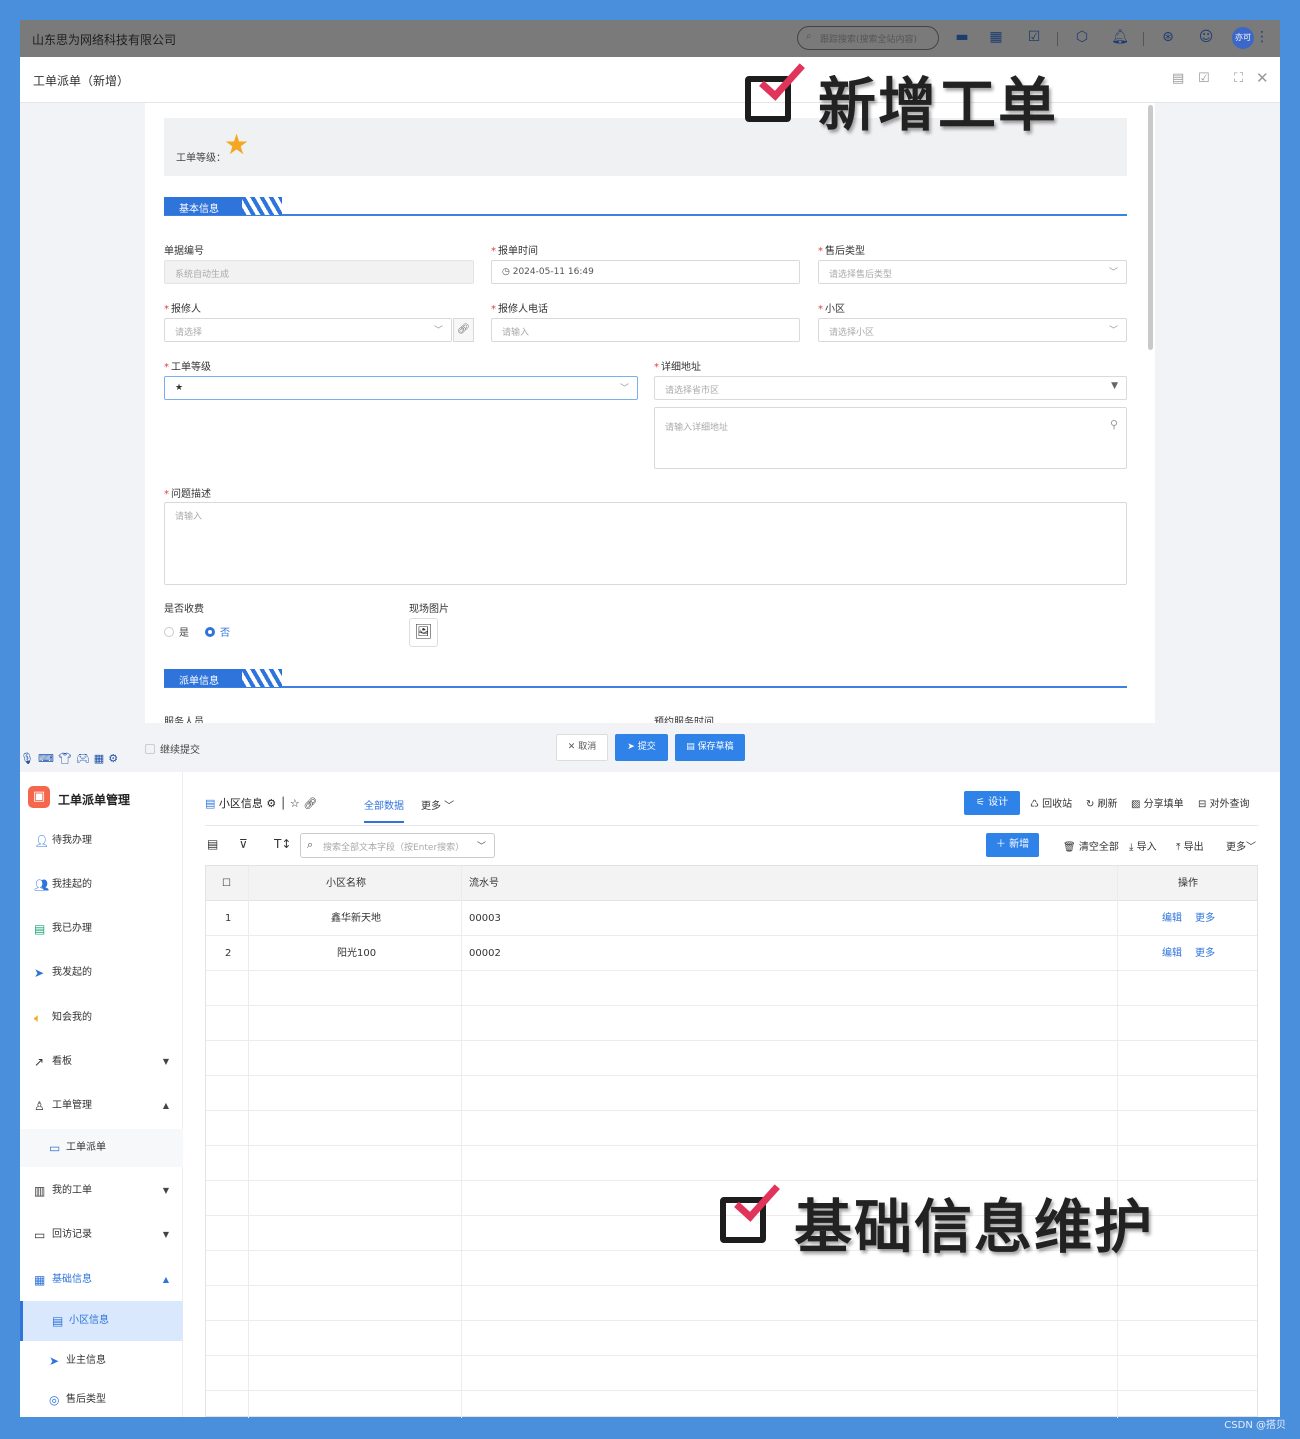  Describe the element at coordinates (582, 747) in the screenshot. I see `cancel-button: ✕ 取消` at that location.